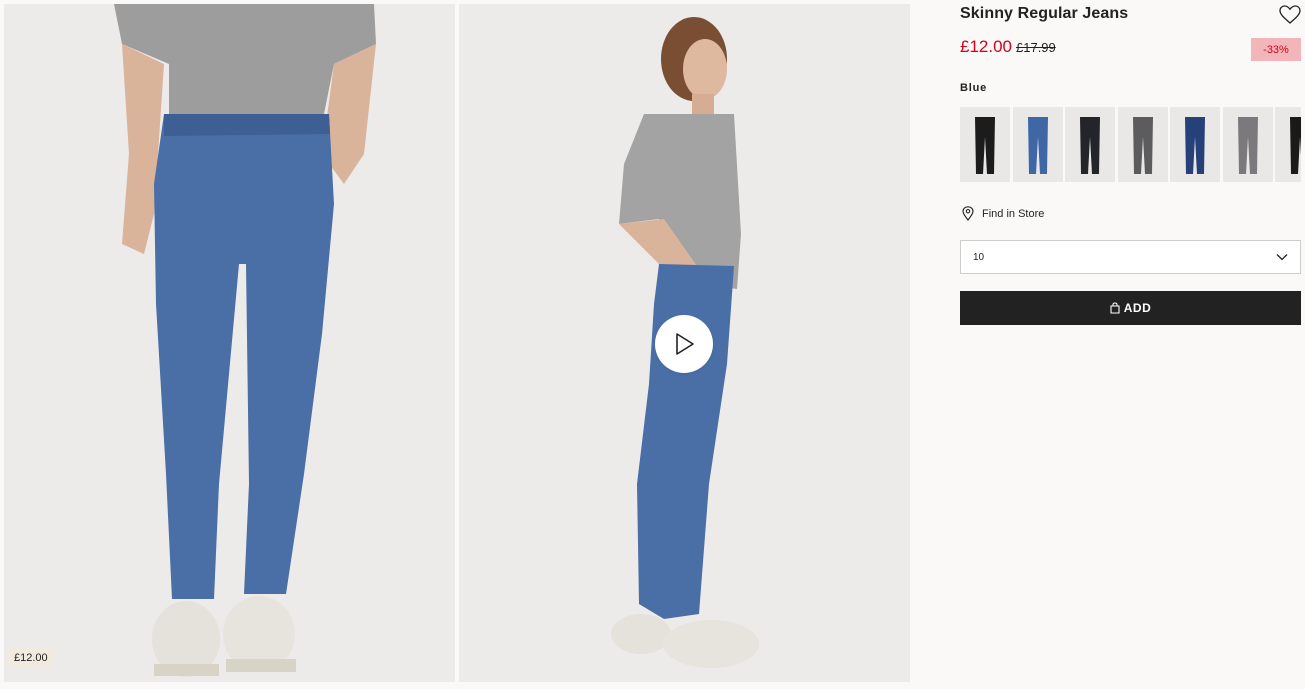 The height and width of the screenshot is (689, 1305). I want to click on swatch-black, so click(985, 144).